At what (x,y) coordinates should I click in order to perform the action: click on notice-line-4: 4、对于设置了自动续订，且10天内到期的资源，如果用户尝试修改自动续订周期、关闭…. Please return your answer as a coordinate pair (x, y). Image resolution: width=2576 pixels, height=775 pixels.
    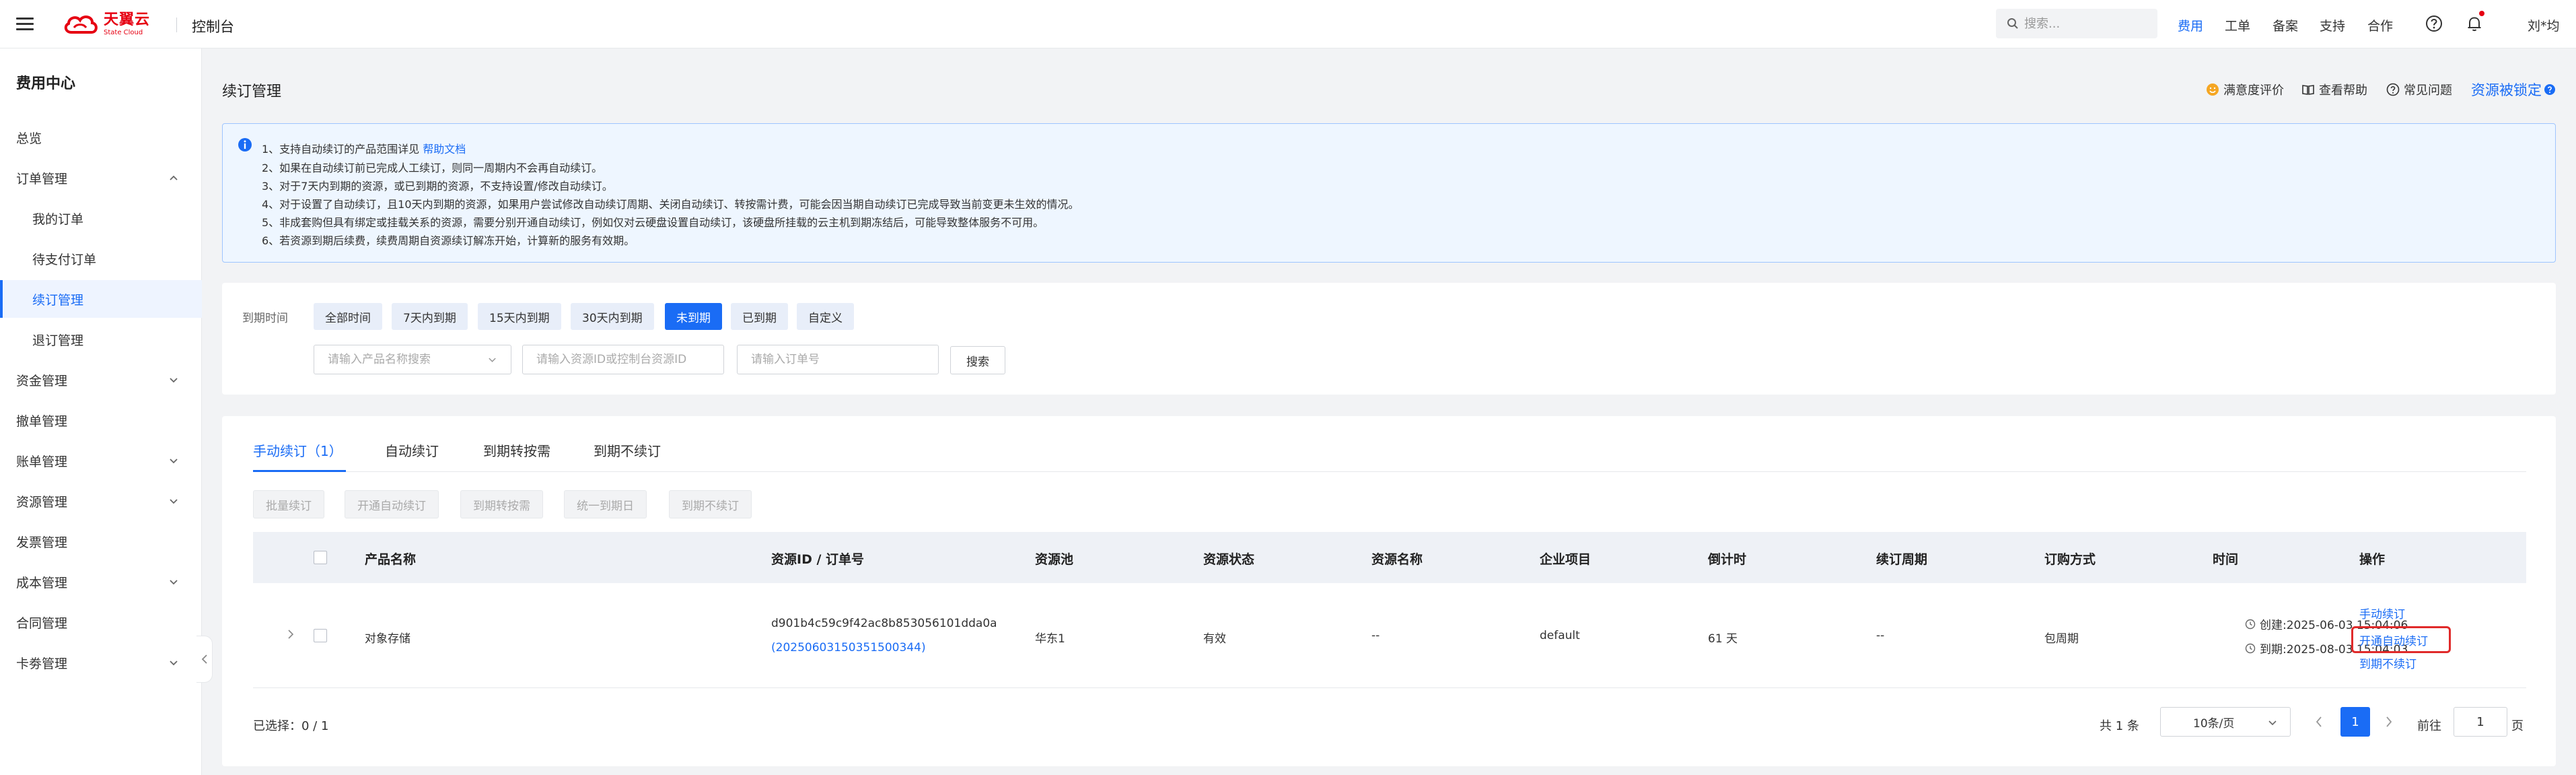
    Looking at the image, I should click on (670, 204).